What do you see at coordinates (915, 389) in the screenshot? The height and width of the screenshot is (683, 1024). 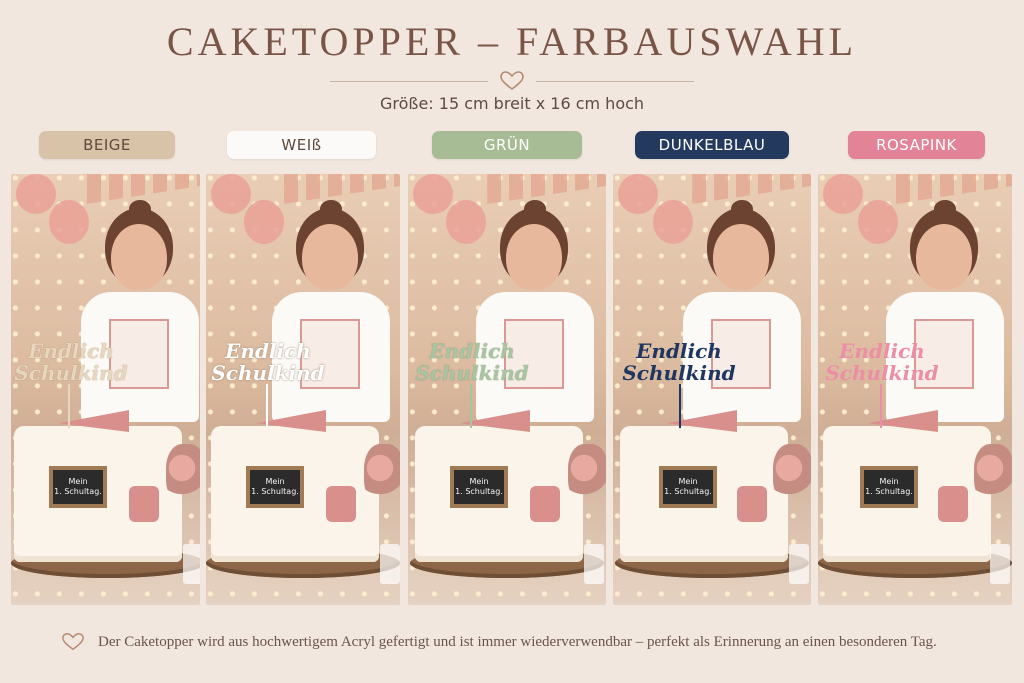 I see `photo-panel-rosapink: Mein 1. Schultag. Endlich Schulkind` at bounding box center [915, 389].